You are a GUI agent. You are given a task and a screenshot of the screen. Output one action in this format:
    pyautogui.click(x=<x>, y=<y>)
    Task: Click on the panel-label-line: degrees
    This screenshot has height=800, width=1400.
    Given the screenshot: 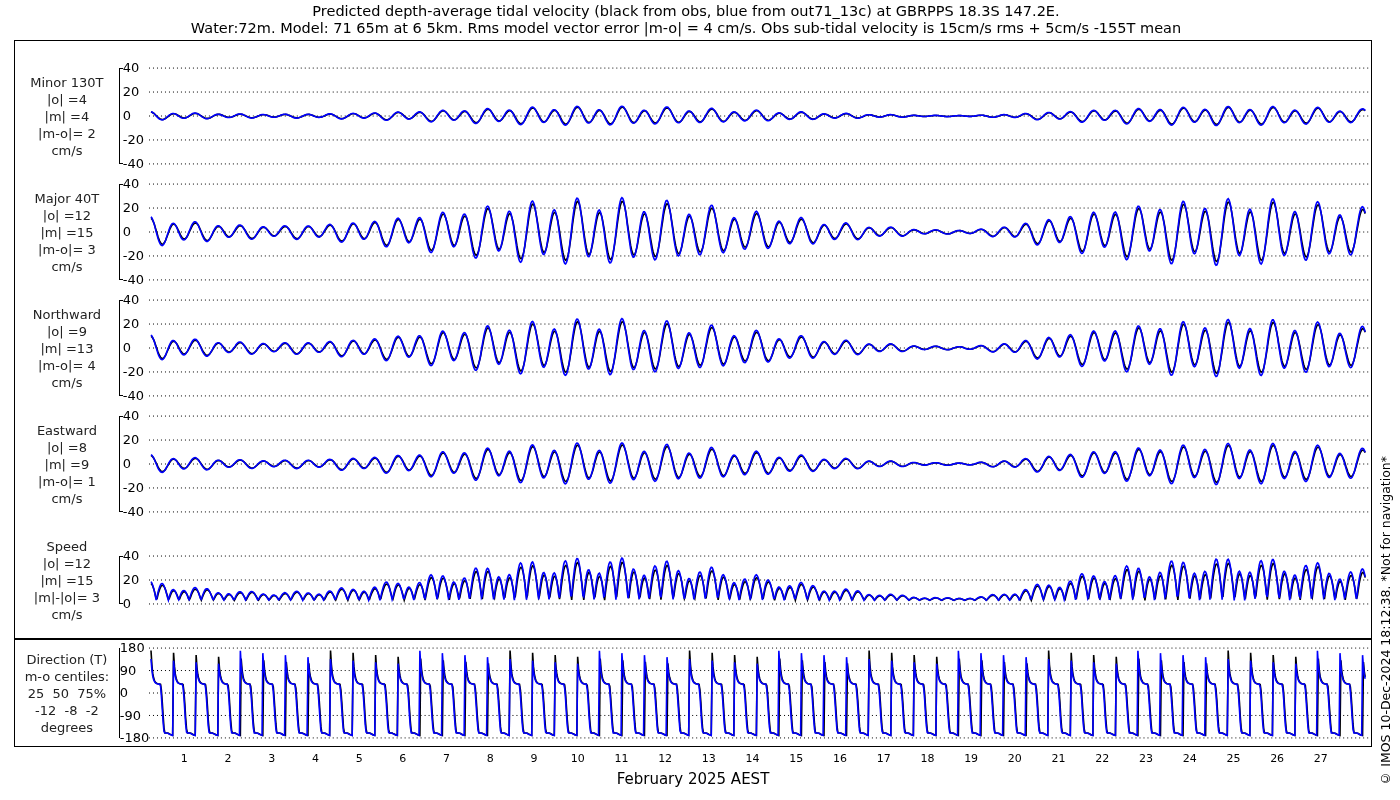 What is the action you would take?
    pyautogui.click(x=67, y=727)
    